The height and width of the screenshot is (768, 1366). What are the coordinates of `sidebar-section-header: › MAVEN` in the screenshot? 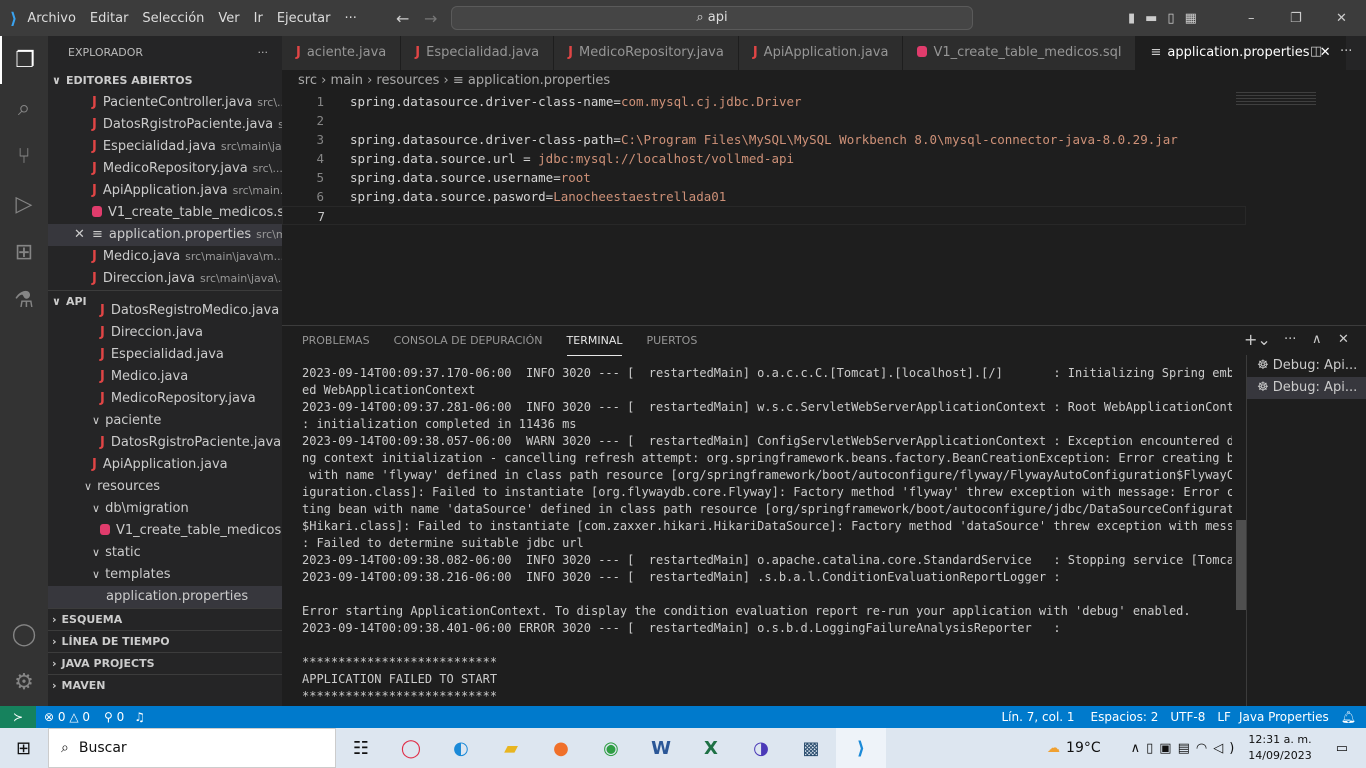 It's located at (165, 685).